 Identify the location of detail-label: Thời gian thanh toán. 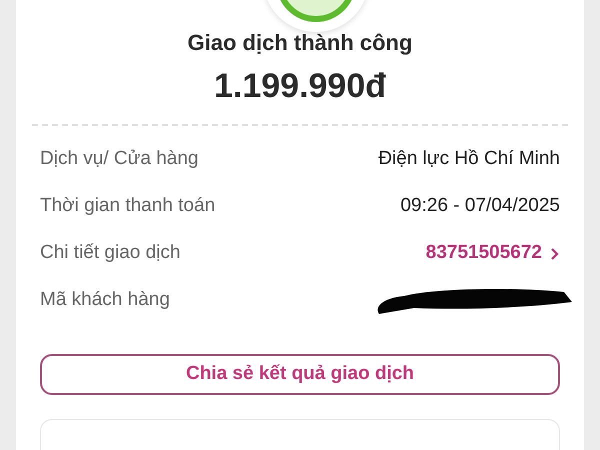
(128, 206).